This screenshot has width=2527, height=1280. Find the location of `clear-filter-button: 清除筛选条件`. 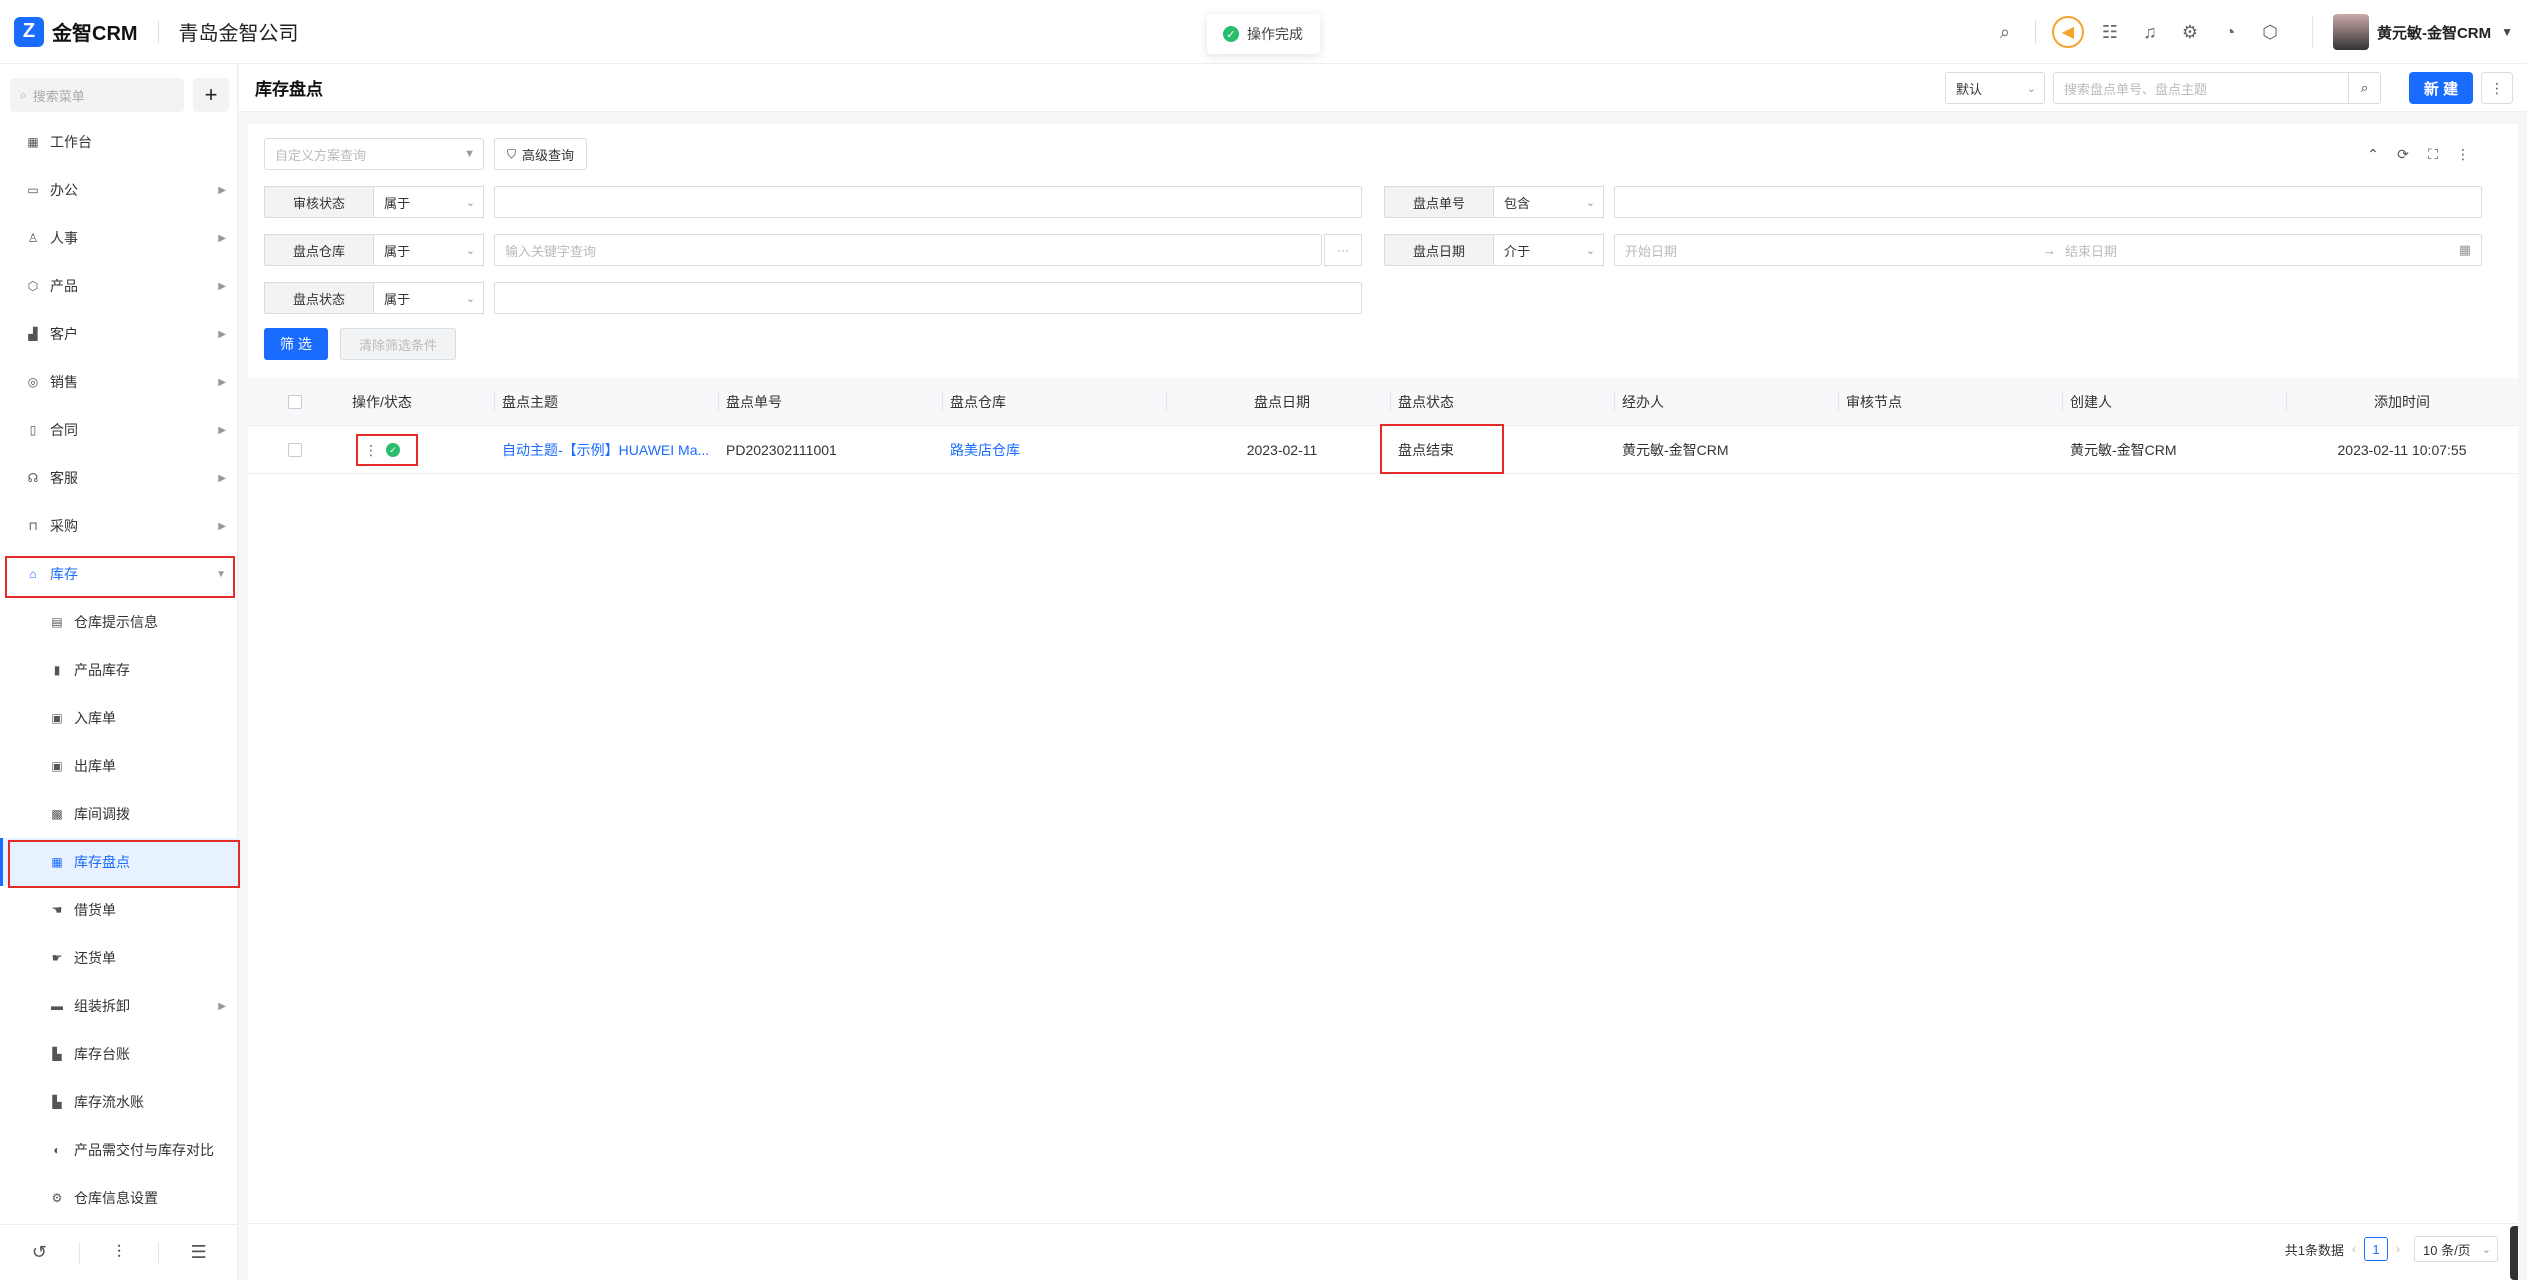

clear-filter-button: 清除筛选条件 is located at coordinates (398, 344).